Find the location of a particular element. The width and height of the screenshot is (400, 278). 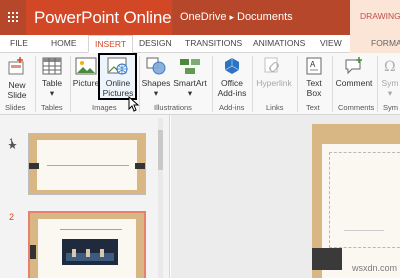

svg-text: Ω is located at coordinates (390, 67).